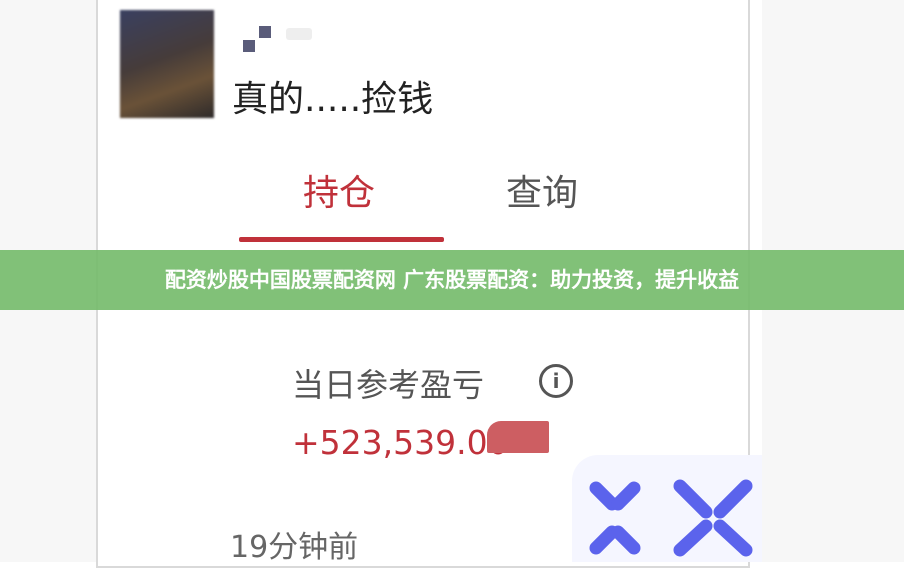  What do you see at coordinates (333, 99) in the screenshot?
I see `username: 真的.....捡钱` at bounding box center [333, 99].